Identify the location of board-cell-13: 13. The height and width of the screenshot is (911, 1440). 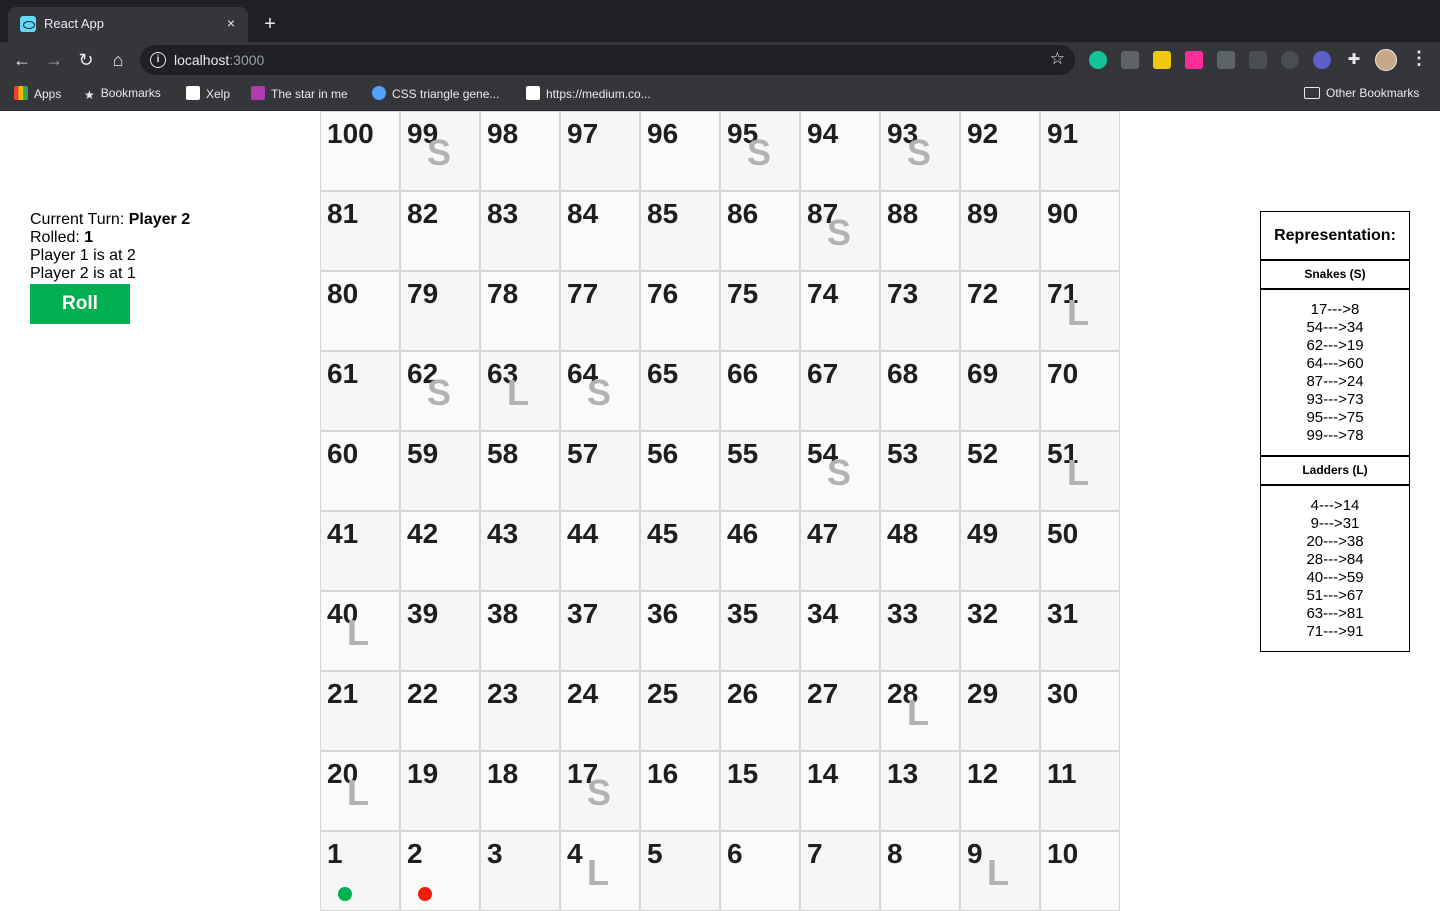
(920, 791).